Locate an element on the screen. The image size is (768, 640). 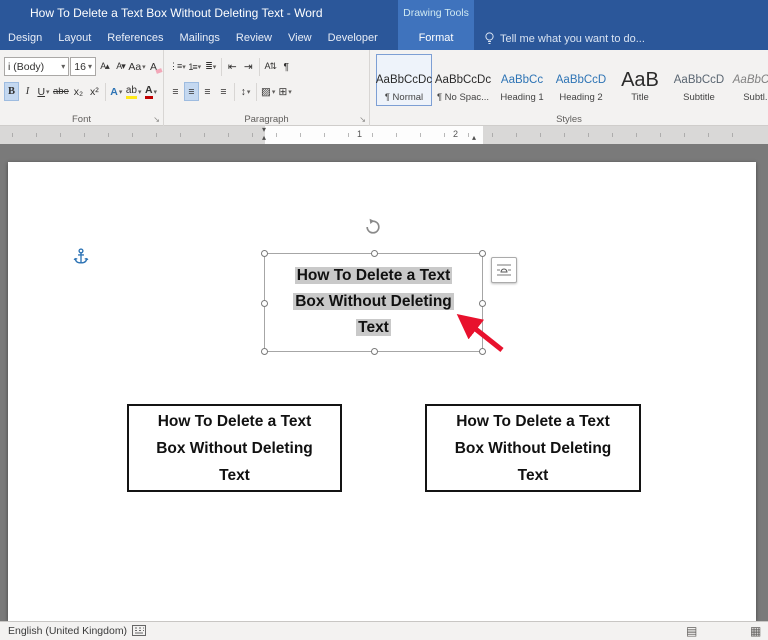
tab-mailings: Mailings is located at coordinates (200, 38).